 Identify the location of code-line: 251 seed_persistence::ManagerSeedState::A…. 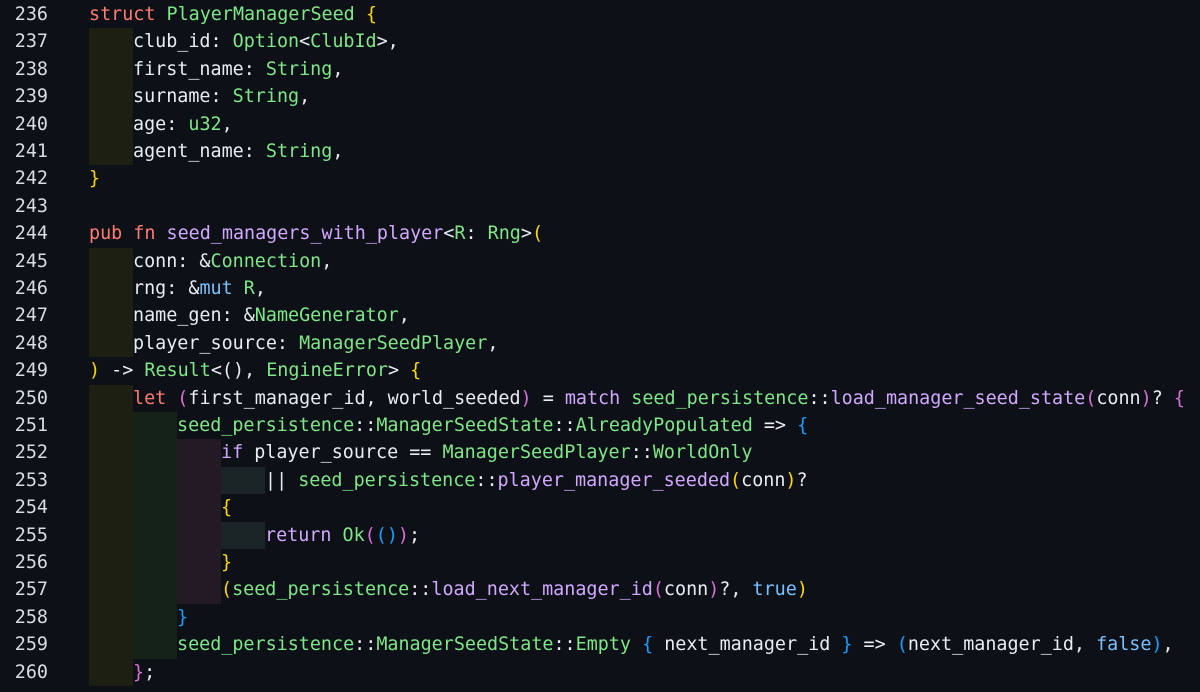
(600, 426).